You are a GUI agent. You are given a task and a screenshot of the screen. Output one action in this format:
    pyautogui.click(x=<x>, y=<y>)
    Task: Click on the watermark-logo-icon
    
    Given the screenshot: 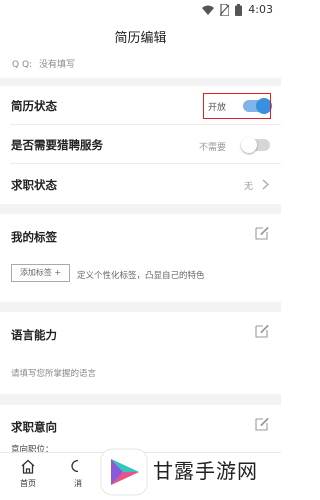 What is the action you would take?
    pyautogui.click(x=124, y=472)
    